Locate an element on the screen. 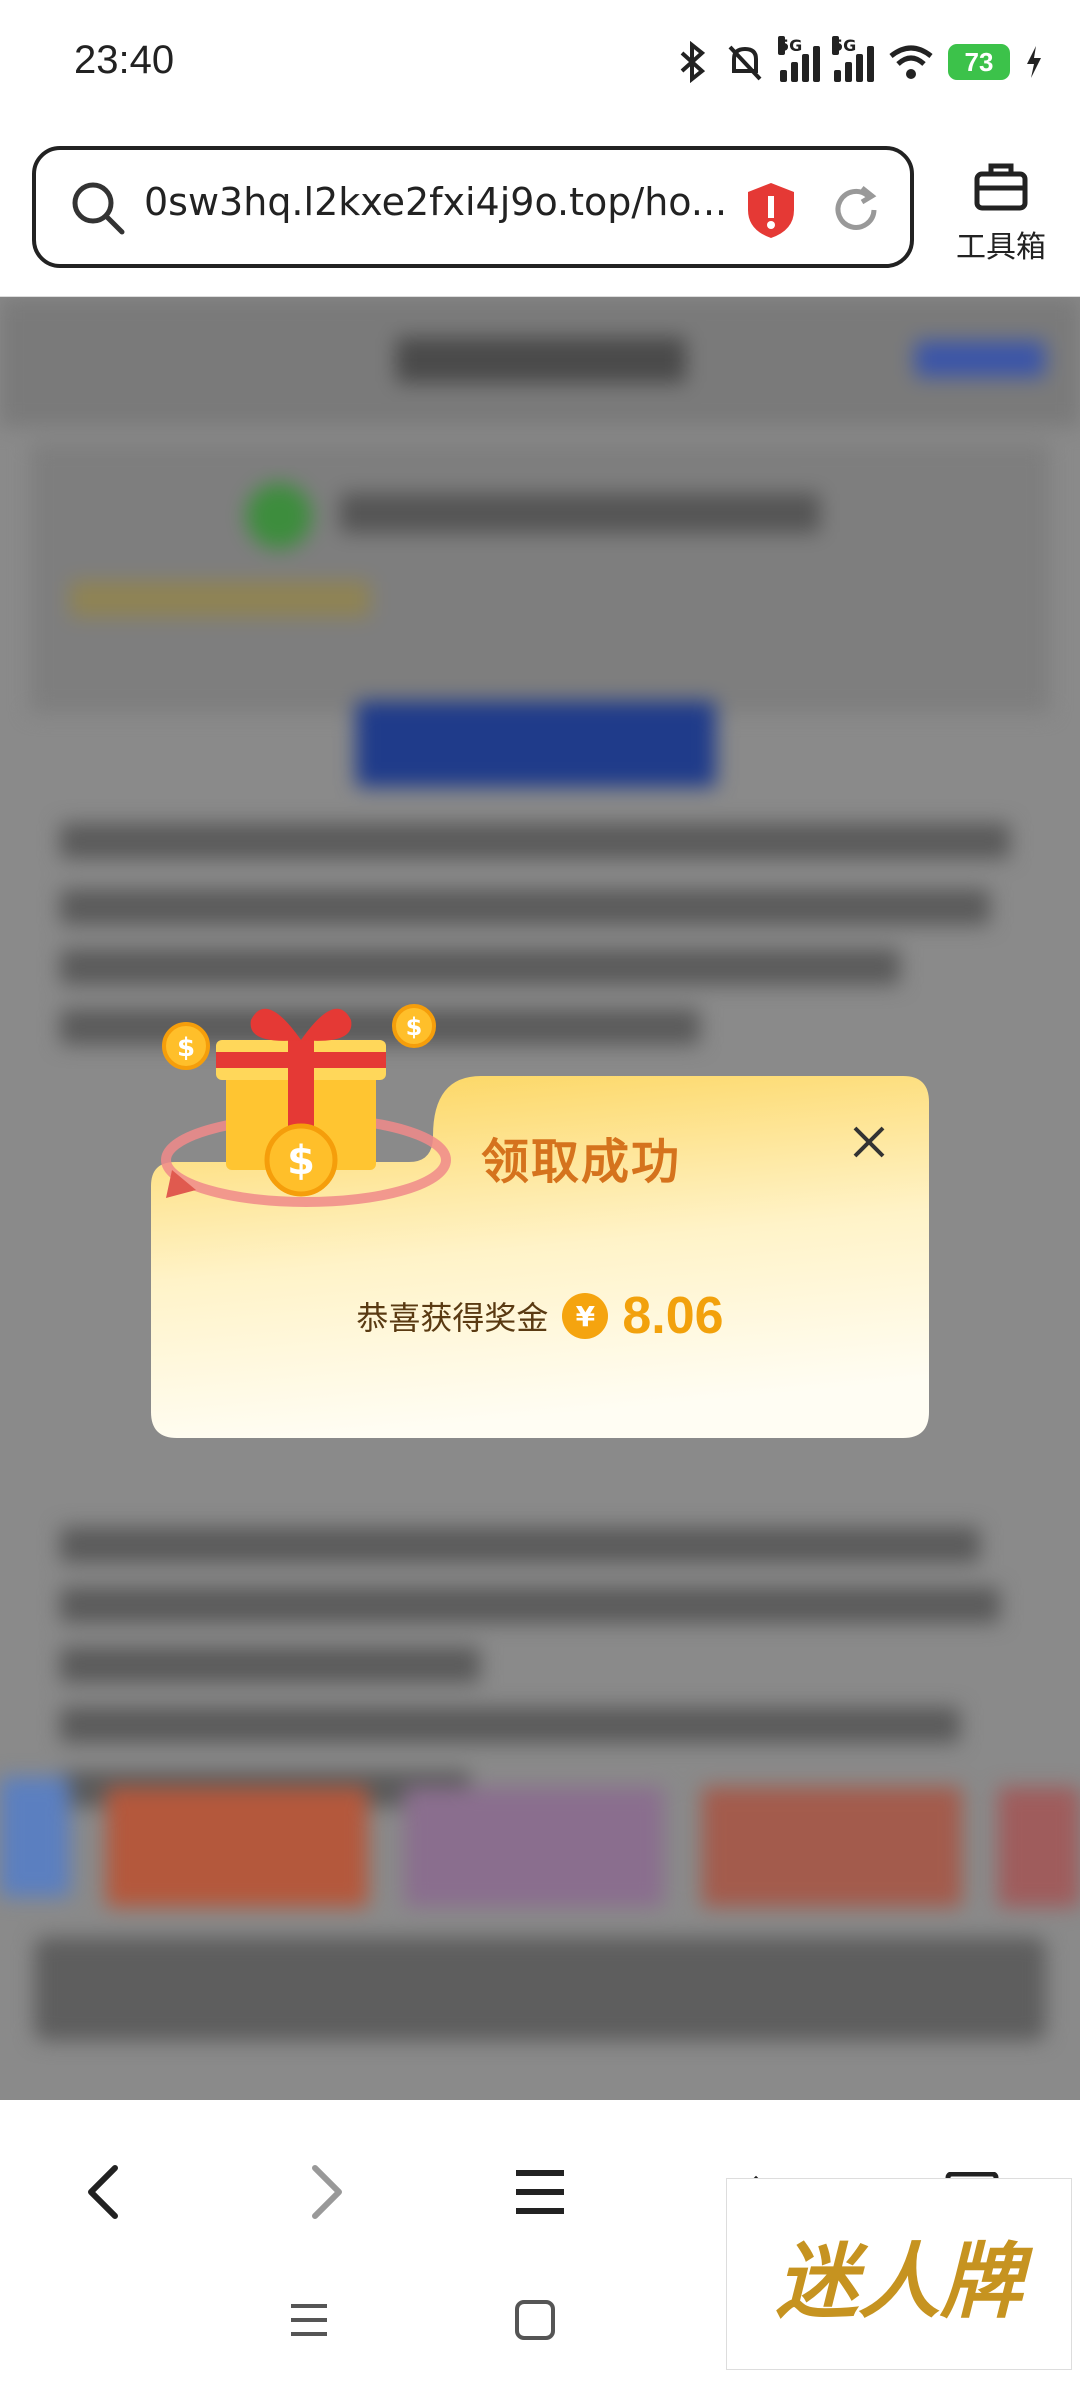  search-icon is located at coordinates (98, 208).